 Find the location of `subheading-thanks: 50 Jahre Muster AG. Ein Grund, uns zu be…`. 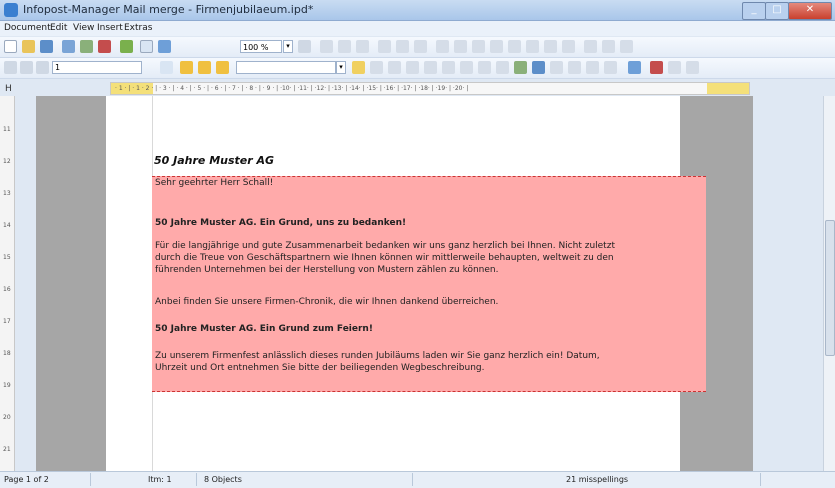

subheading-thanks: 50 Jahre Muster AG. Ein Grund, uns zu be… is located at coordinates (281, 223).